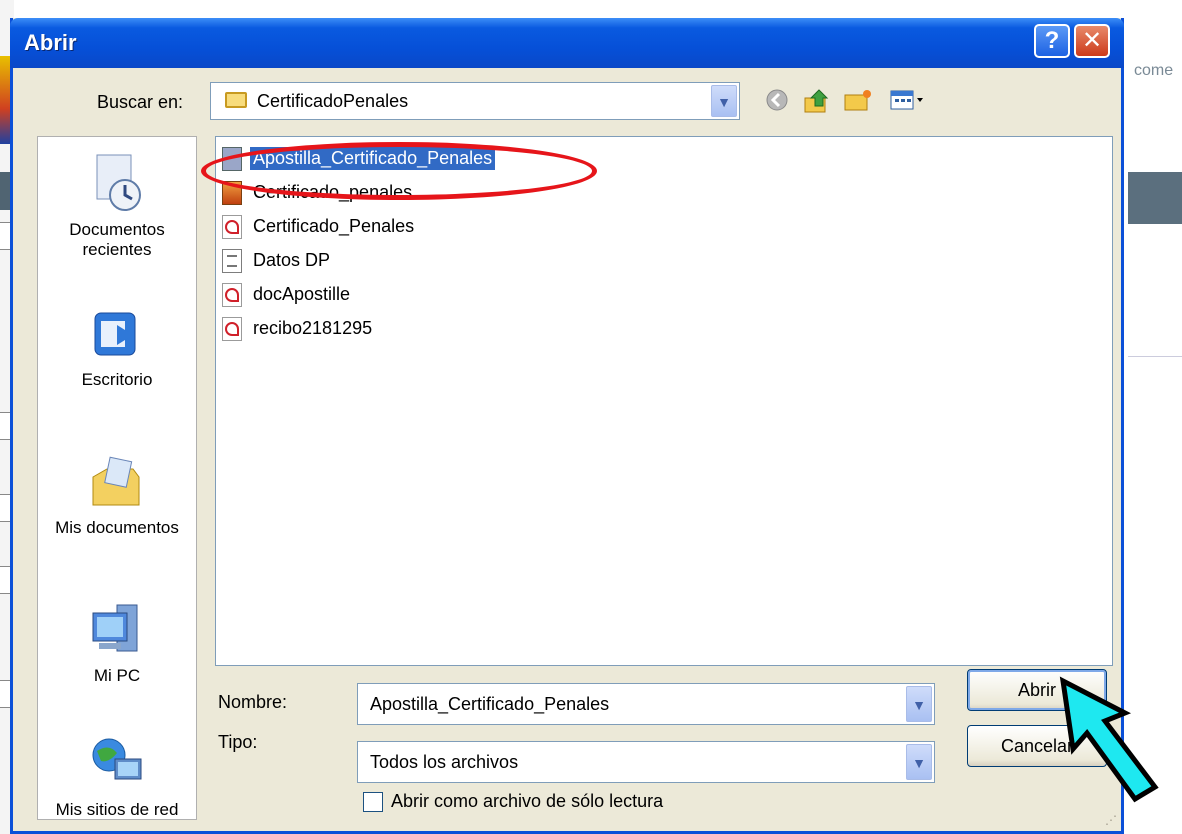  I want to click on filetype-dropdown: Todos los archivos ▼, so click(646, 762).